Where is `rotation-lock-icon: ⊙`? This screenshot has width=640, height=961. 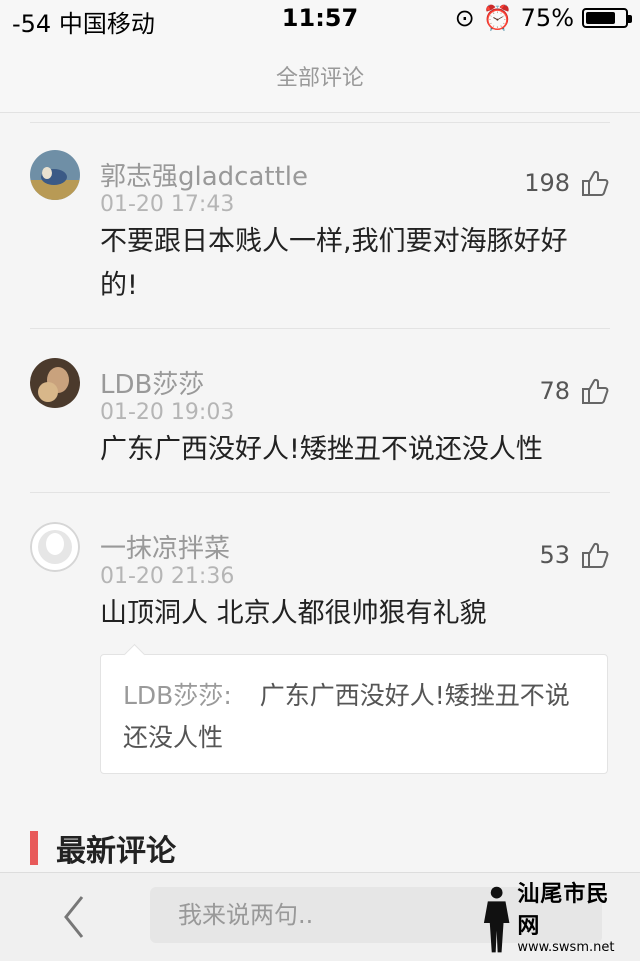
rotation-lock-icon: ⊙ is located at coordinates (464, 18).